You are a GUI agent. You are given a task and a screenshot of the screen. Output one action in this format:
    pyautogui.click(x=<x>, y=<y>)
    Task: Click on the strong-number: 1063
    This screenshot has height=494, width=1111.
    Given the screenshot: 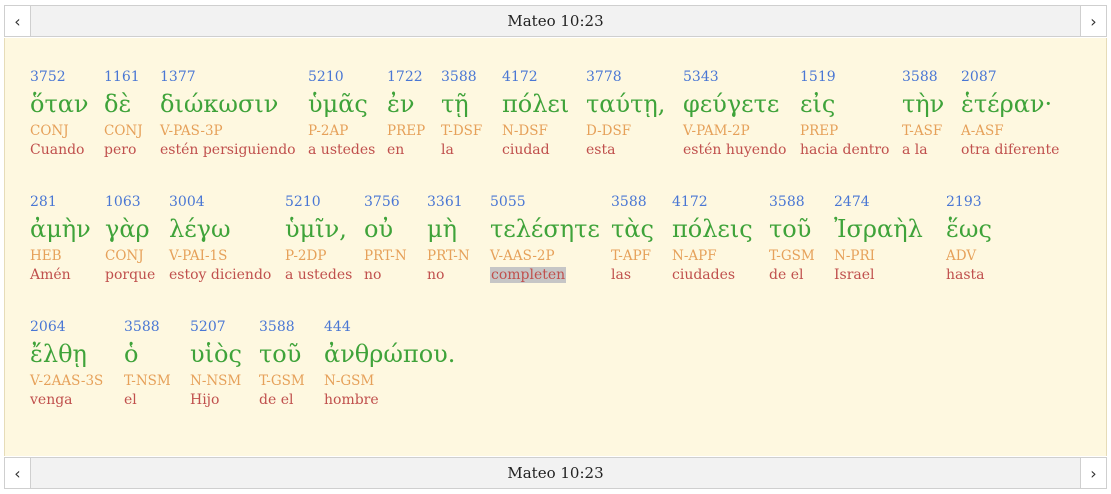 What is the action you would take?
    pyautogui.click(x=123, y=202)
    